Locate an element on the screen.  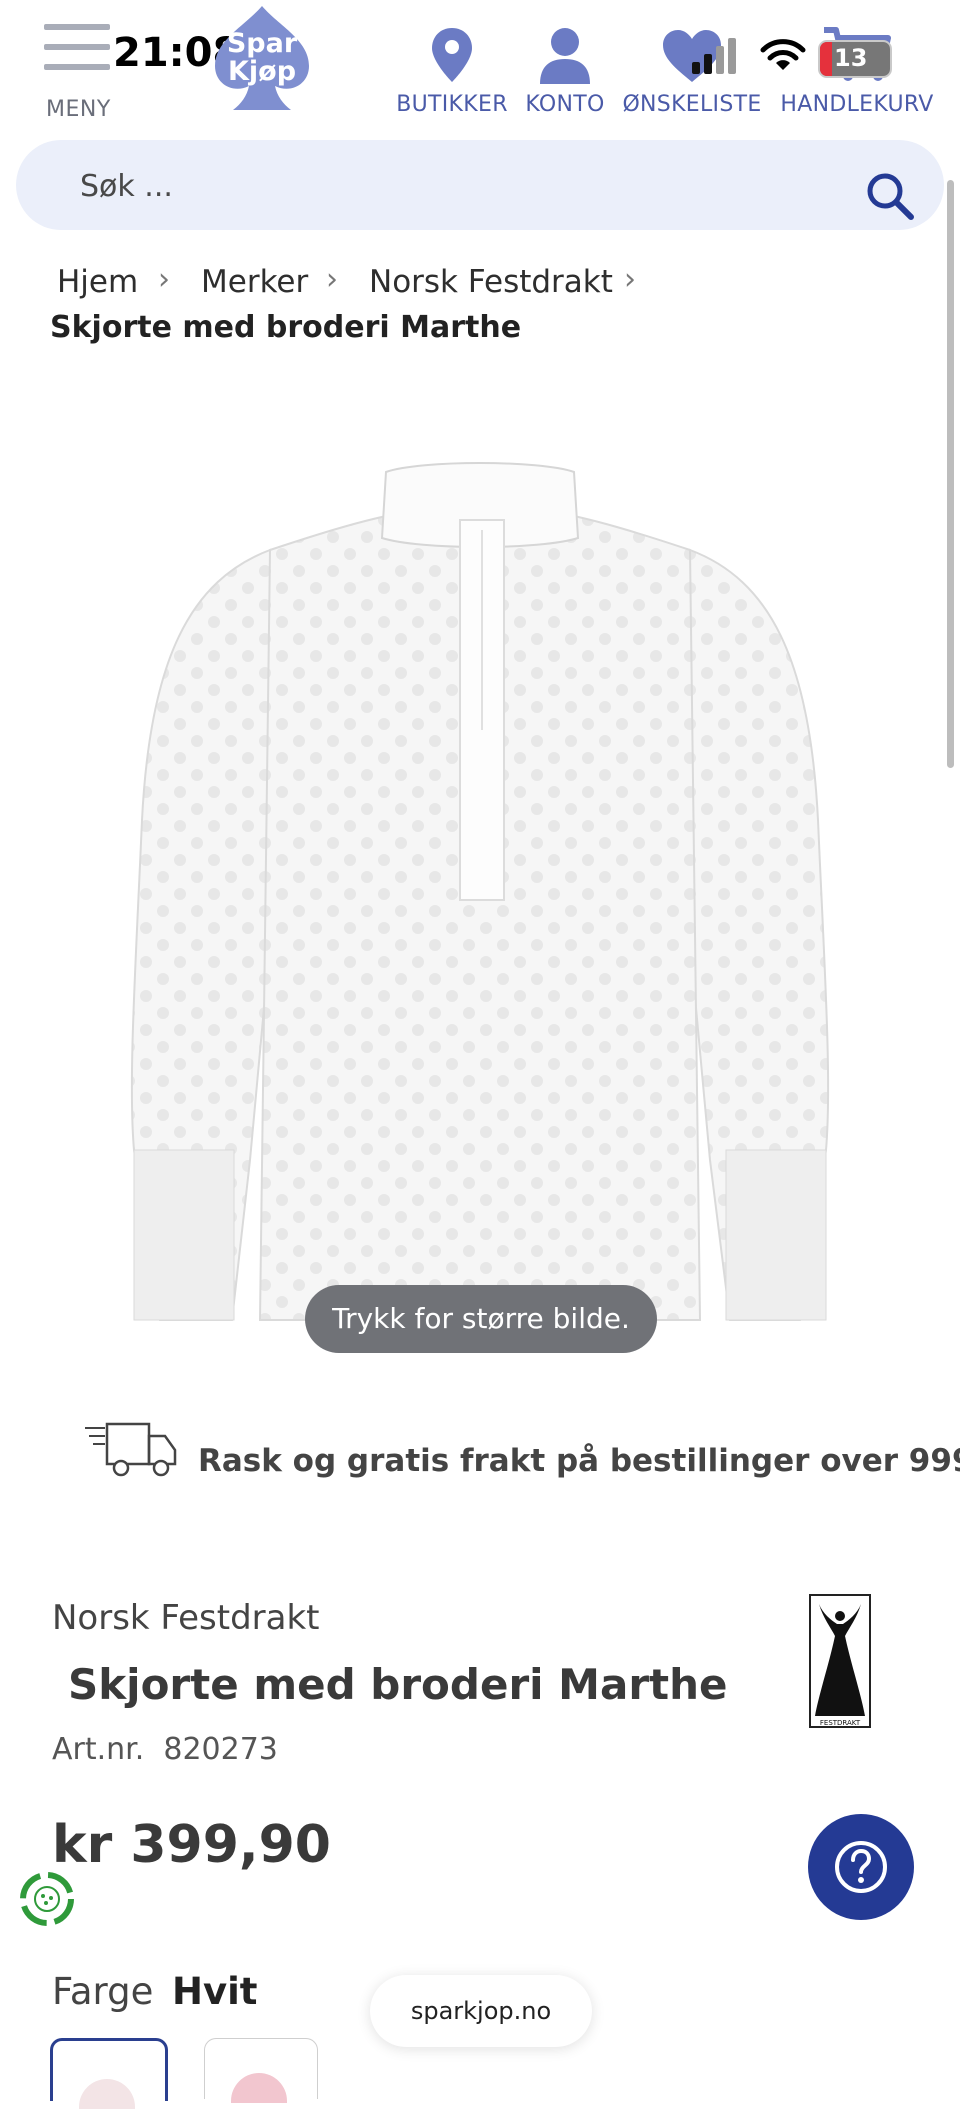
nav-label: KONTO is located at coordinates (565, 104).